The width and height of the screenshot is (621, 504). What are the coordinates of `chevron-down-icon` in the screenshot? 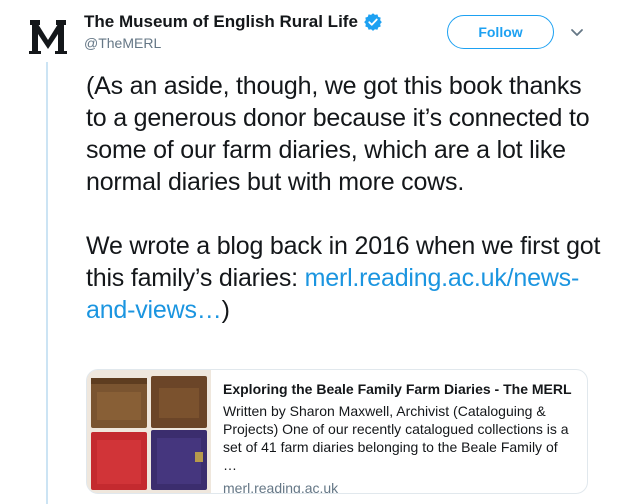 It's located at (577, 32).